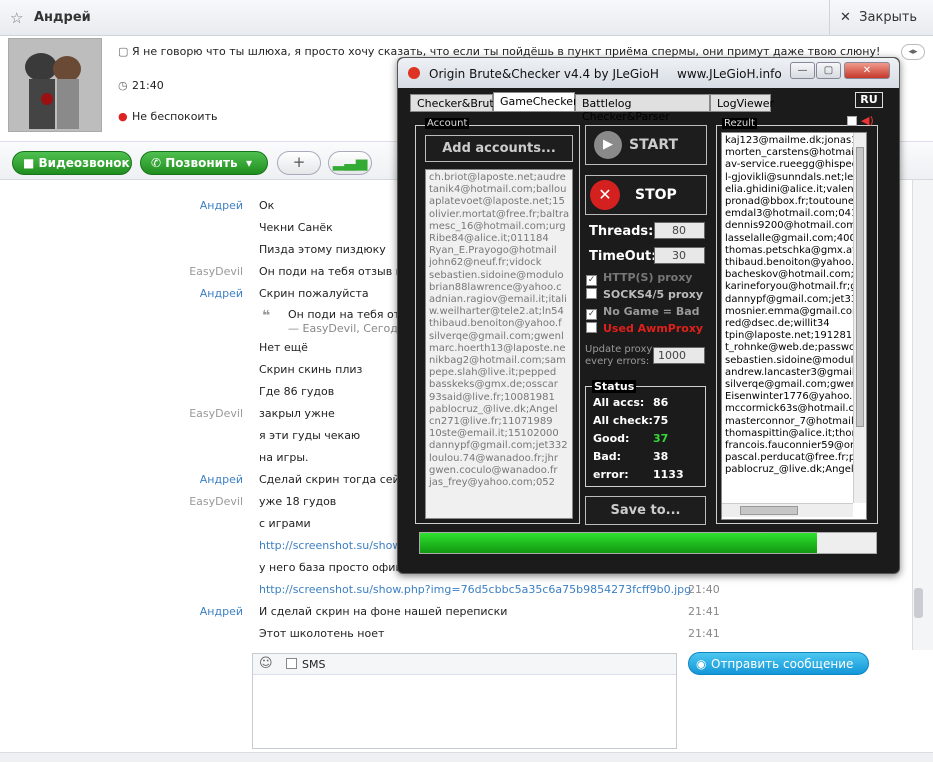 This screenshot has width=933, height=762. What do you see at coordinates (499, 385) in the screenshot?
I see `account-entry: basskeks@gmx.de;osscar` at bounding box center [499, 385].